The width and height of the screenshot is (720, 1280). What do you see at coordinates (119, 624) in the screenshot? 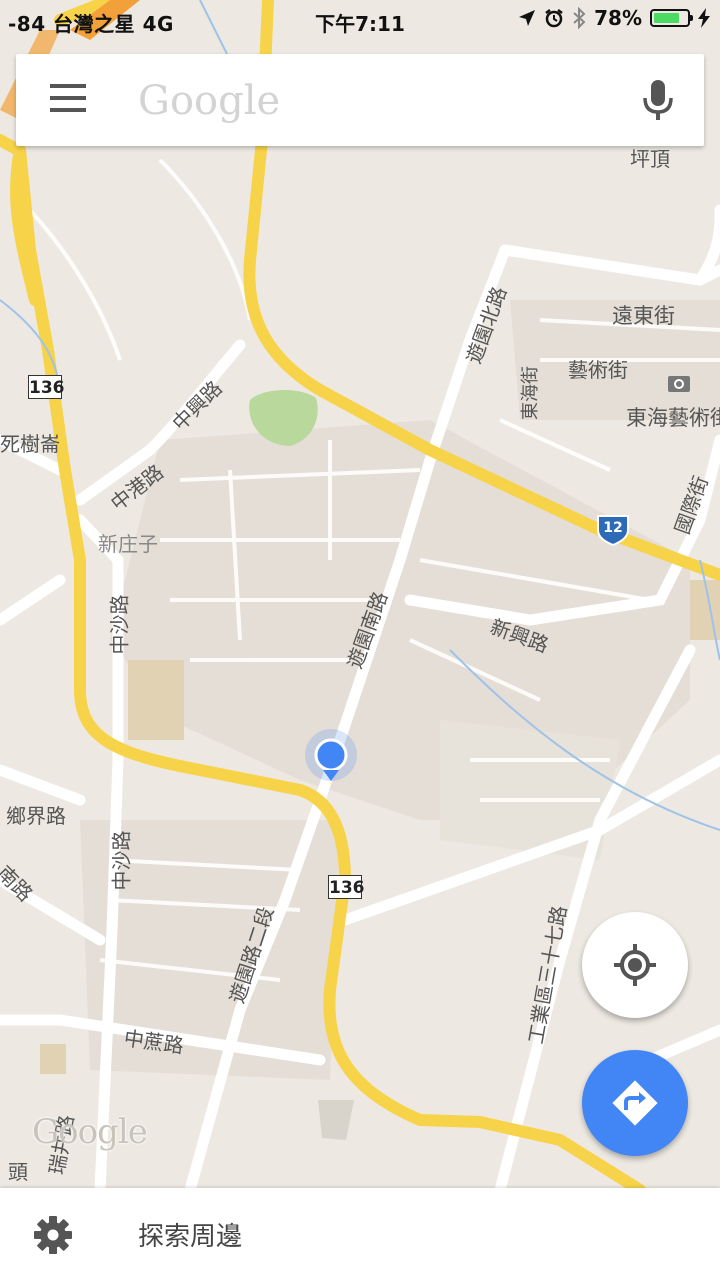
I see `label-zhongsha-1: 中沙路` at bounding box center [119, 624].